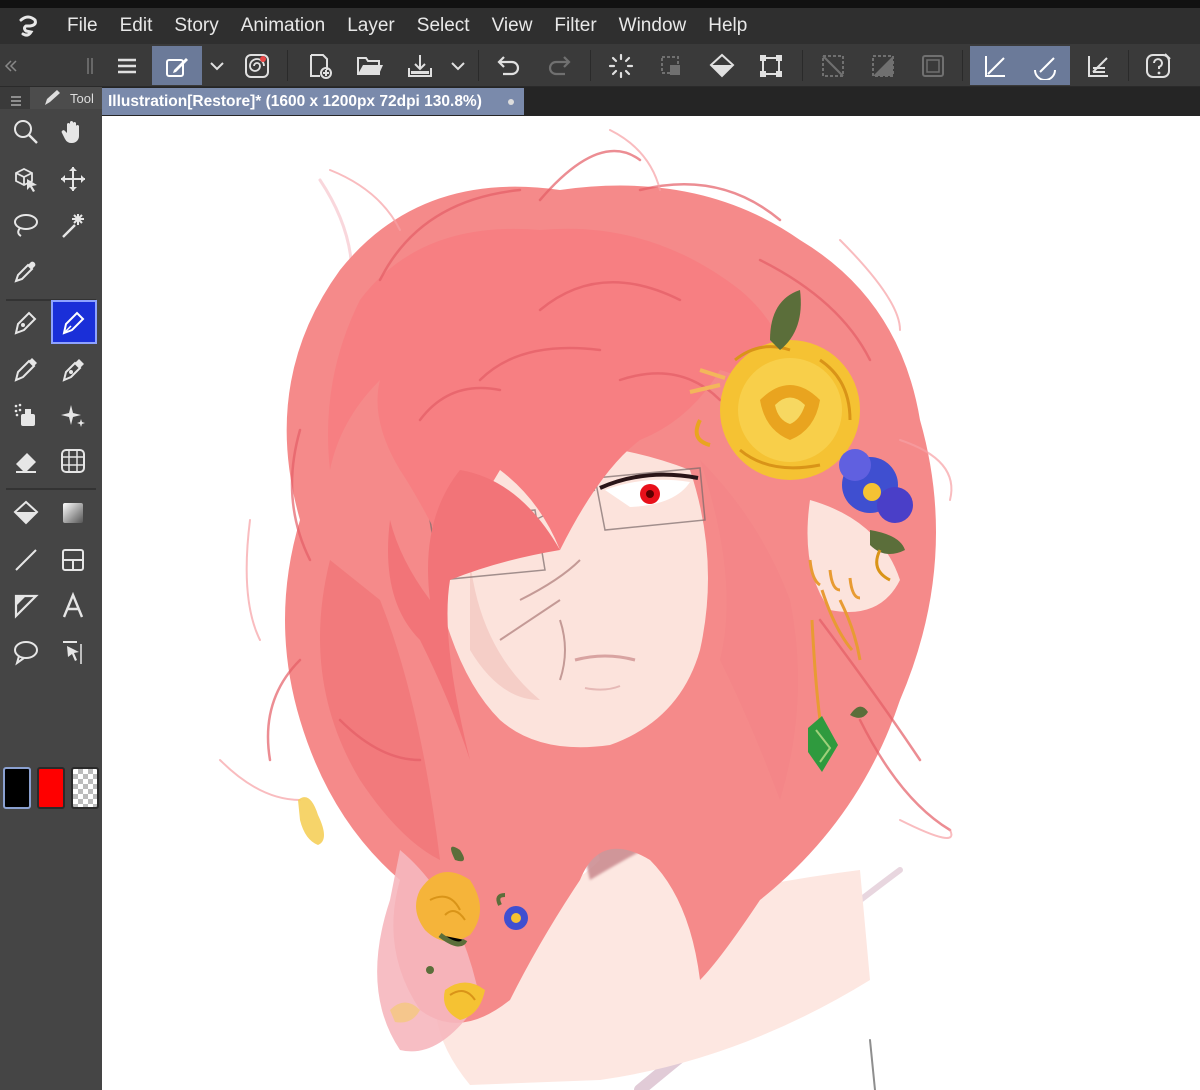 The width and height of the screenshot is (1200, 1090). Describe the element at coordinates (73, 225) in the screenshot. I see `magic-wand-icon` at that location.